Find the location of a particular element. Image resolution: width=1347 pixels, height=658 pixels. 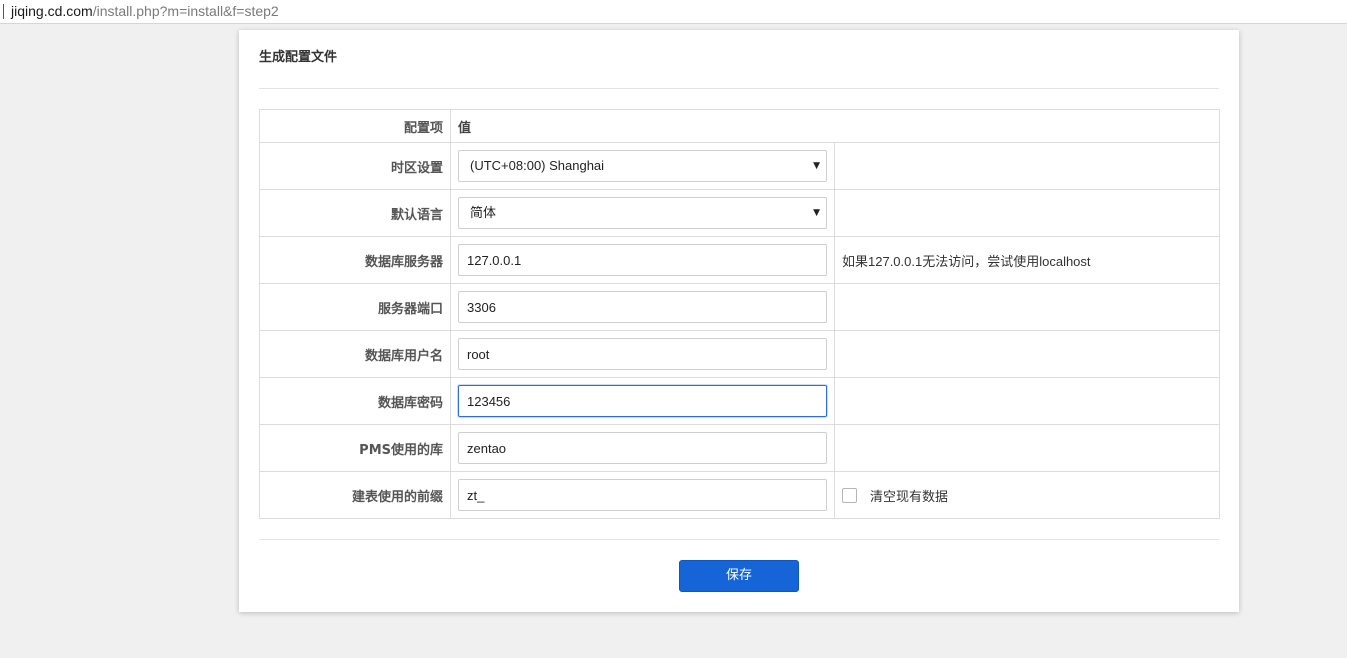

table-row-timezone: 时区设置 (UTC+08:00) Shanghai ▼ is located at coordinates (740, 166).